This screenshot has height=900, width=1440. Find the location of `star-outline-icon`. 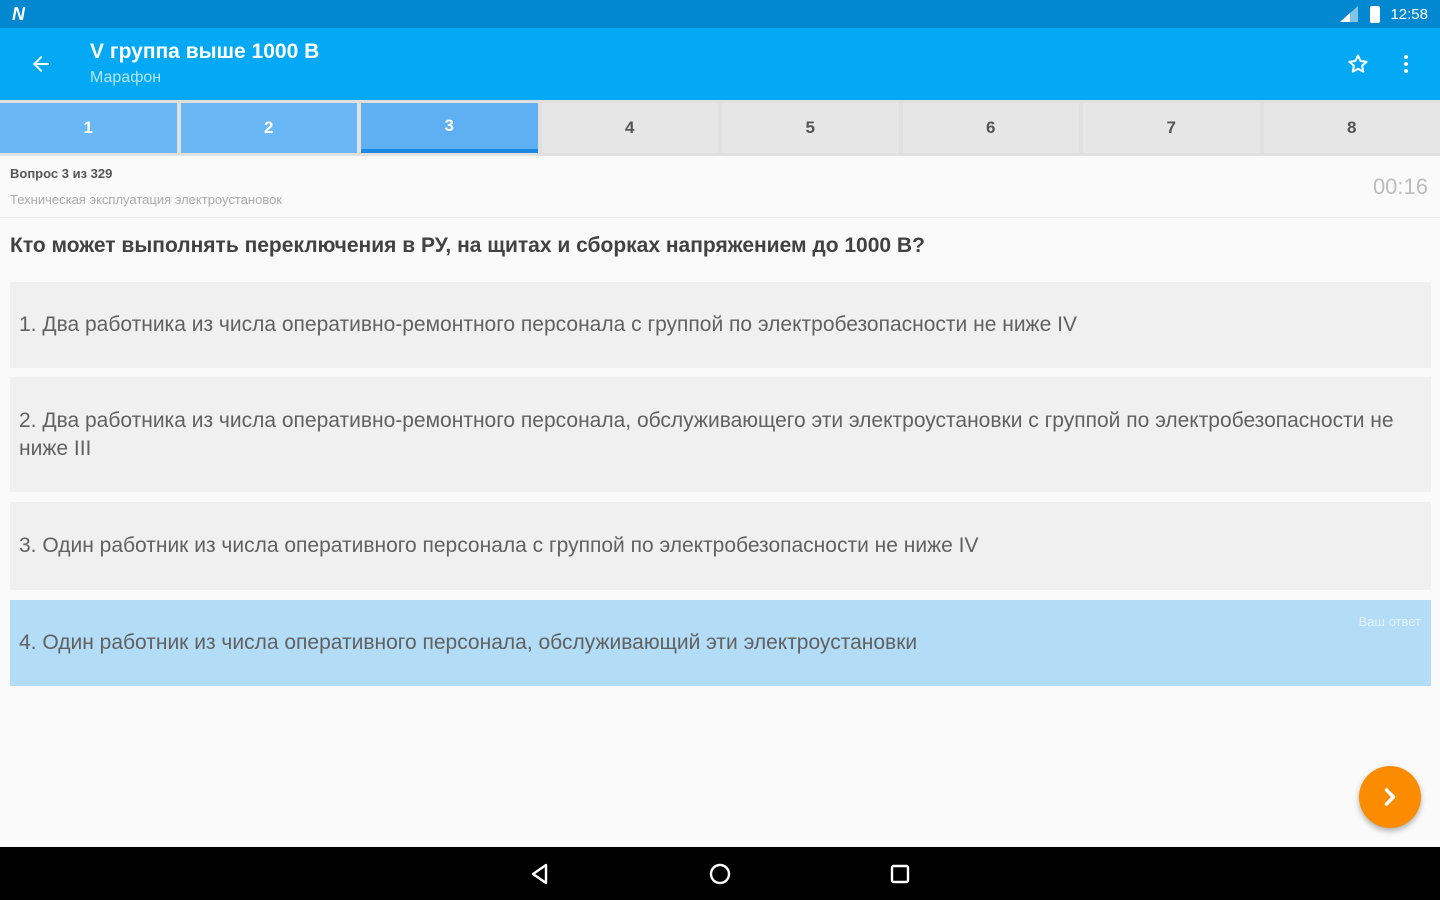

star-outline-icon is located at coordinates (1358, 63).